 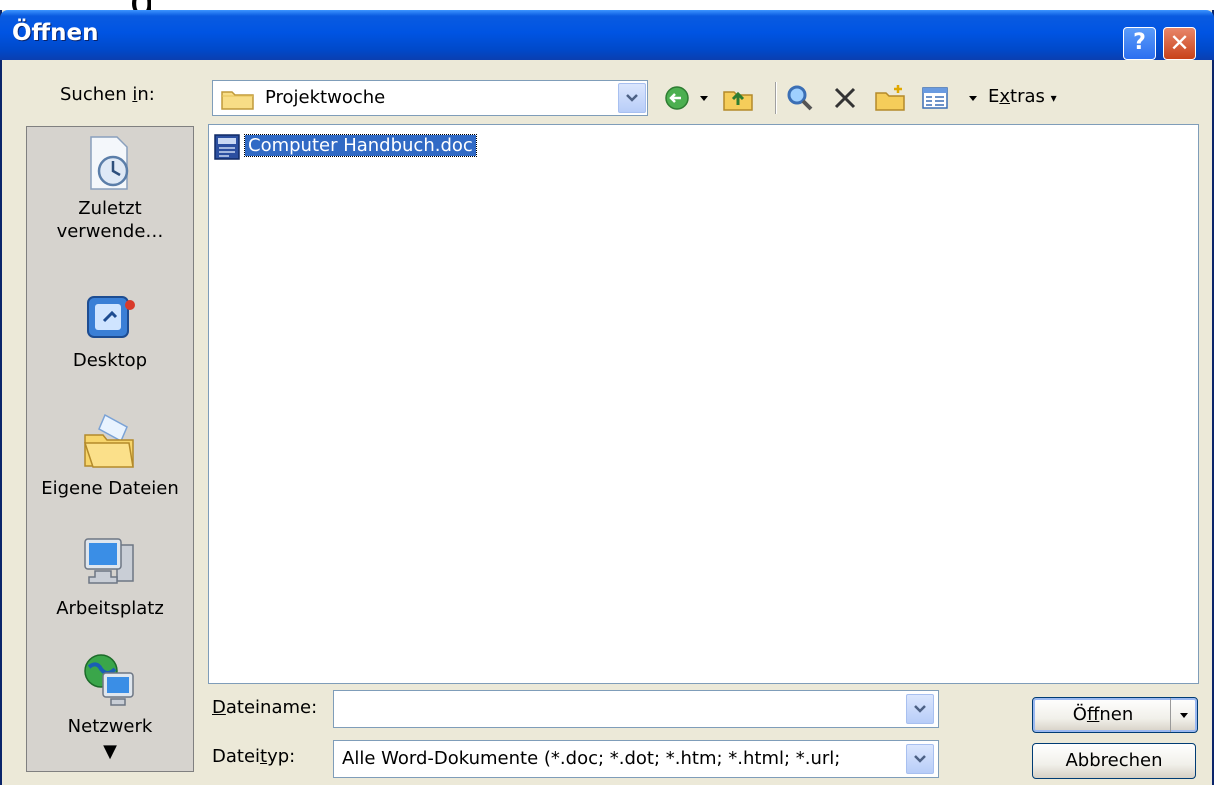 What do you see at coordinates (1053, 98) in the screenshot?
I see `chevron-down-icon: ▾` at bounding box center [1053, 98].